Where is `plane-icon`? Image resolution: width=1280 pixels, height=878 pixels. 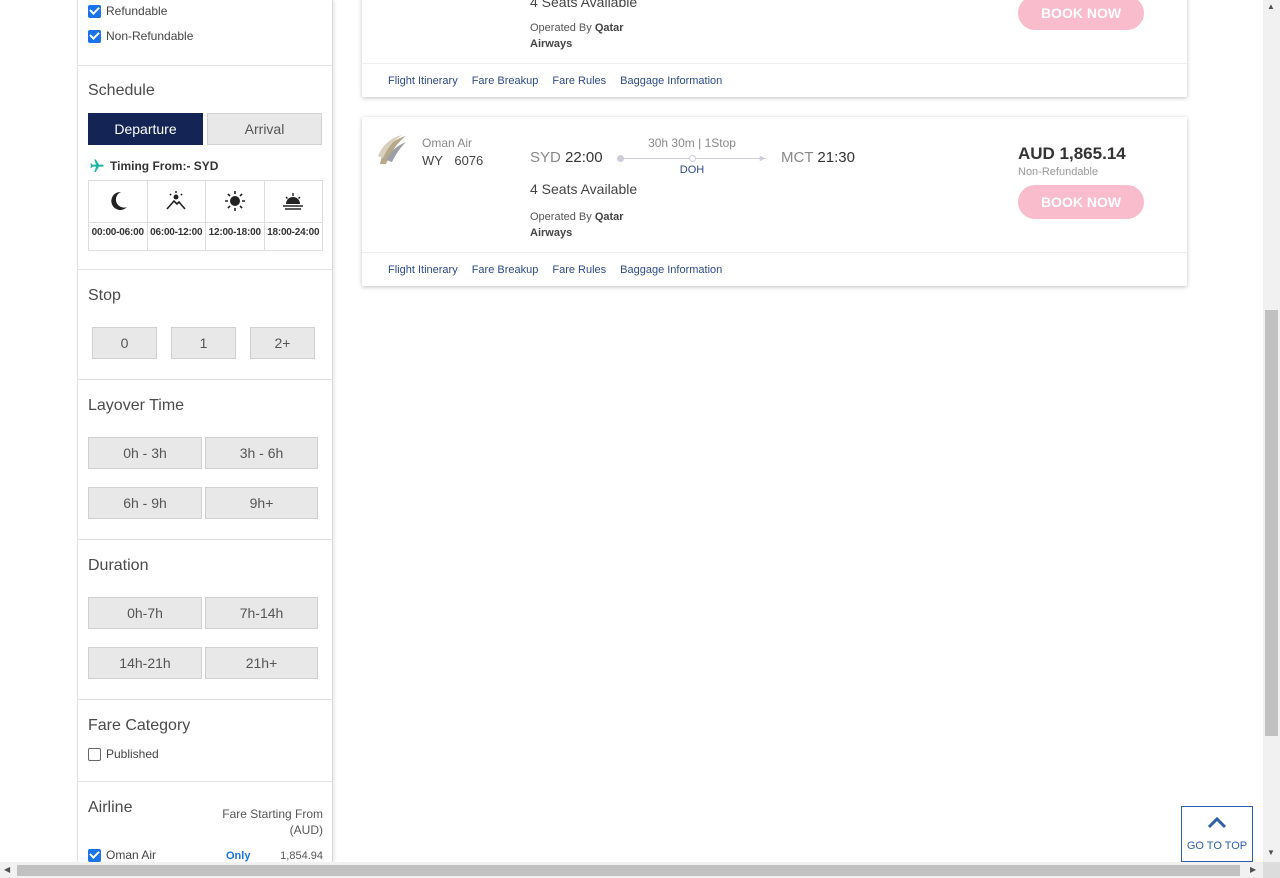
plane-icon is located at coordinates (97, 166).